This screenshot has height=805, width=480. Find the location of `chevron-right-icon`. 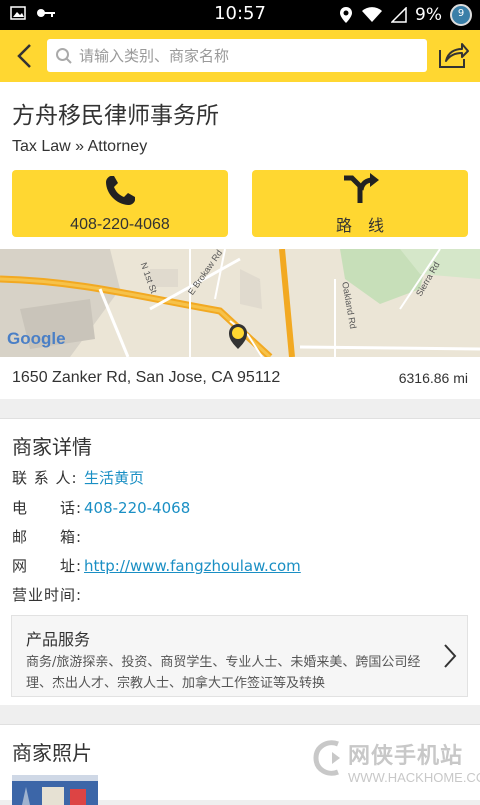

chevron-right-icon is located at coordinates (450, 656).